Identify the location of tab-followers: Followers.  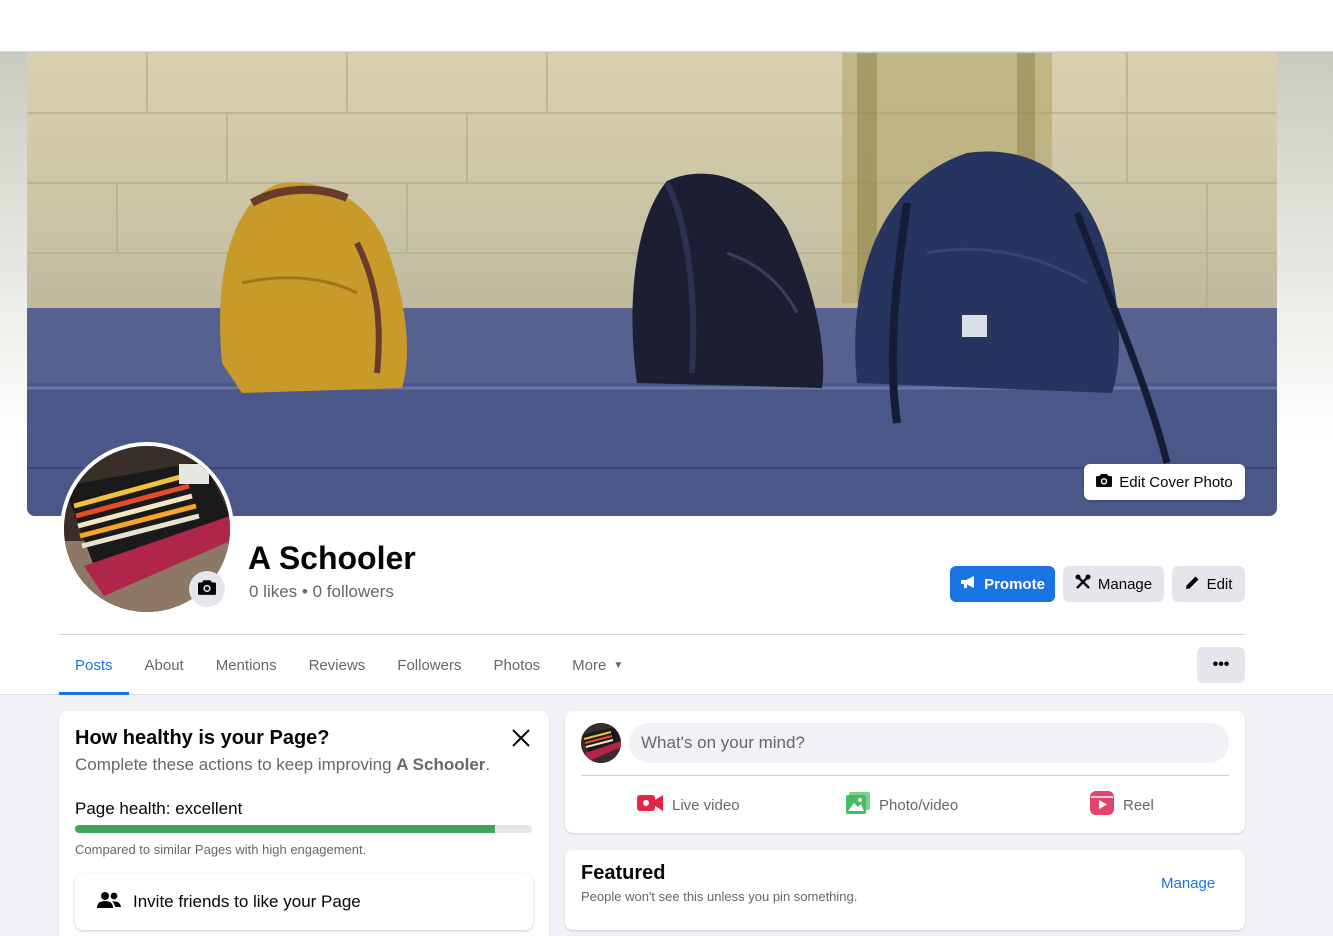
(429, 665).